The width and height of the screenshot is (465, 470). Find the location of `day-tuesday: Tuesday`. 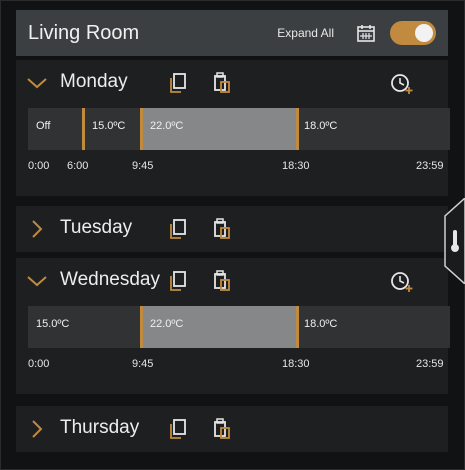

day-tuesday: Tuesday is located at coordinates (232, 229).